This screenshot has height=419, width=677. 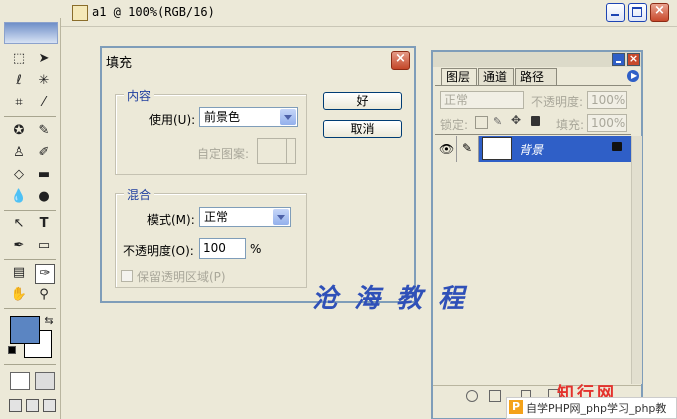 I want to click on layers-fill-input: 100%, so click(x=607, y=123).